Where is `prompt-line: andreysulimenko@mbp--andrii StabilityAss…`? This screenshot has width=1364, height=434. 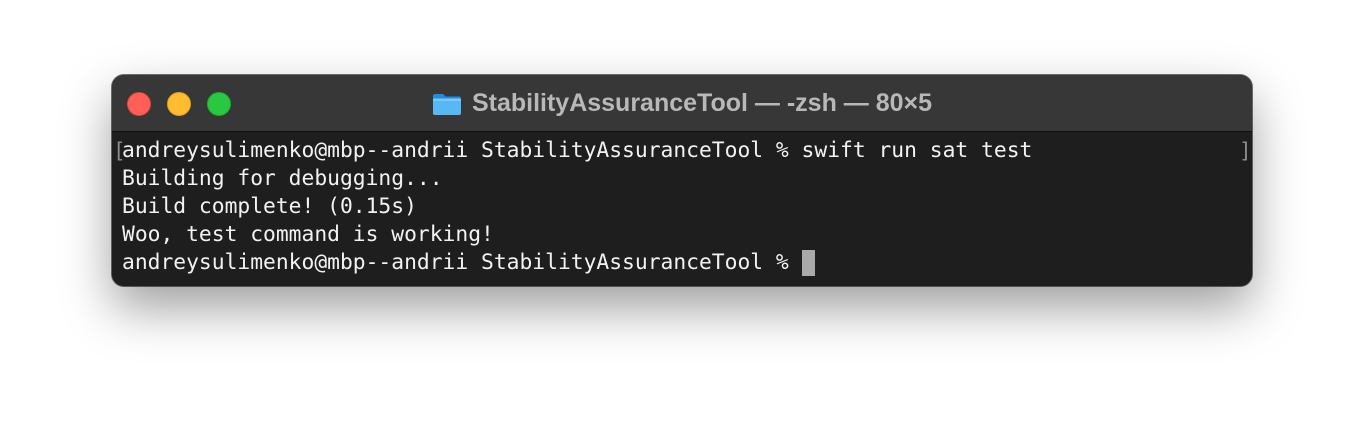
prompt-line: andreysulimenko@mbp--andrii StabilityAss… is located at coordinates (468, 263).